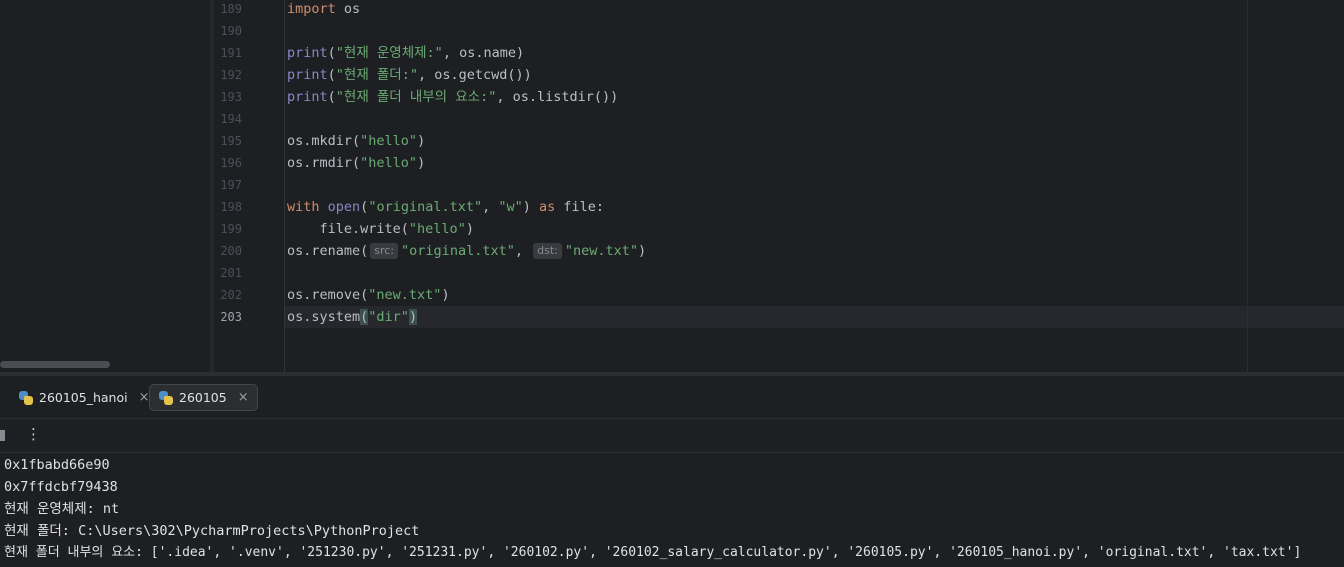  What do you see at coordinates (231, 141) in the screenshot?
I see `line-number: 195` at bounding box center [231, 141].